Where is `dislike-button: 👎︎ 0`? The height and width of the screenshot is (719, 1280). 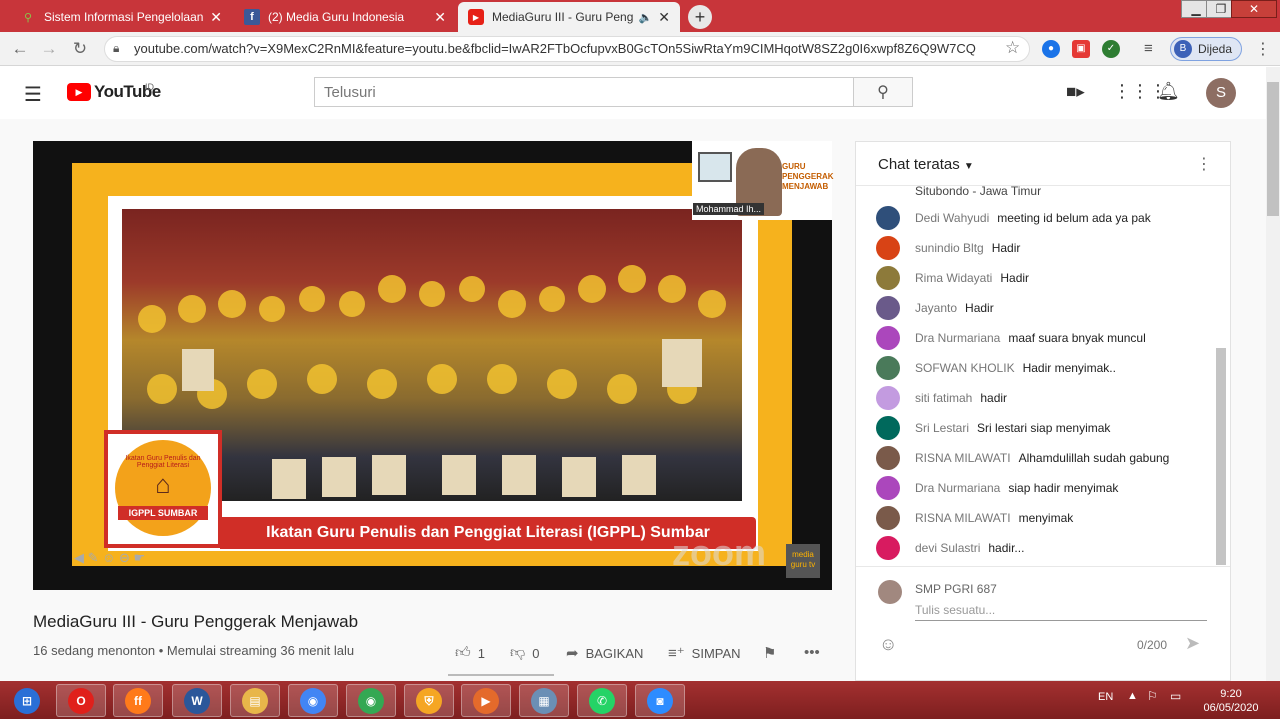 dislike-button: 👎︎ 0 is located at coordinates (524, 653).